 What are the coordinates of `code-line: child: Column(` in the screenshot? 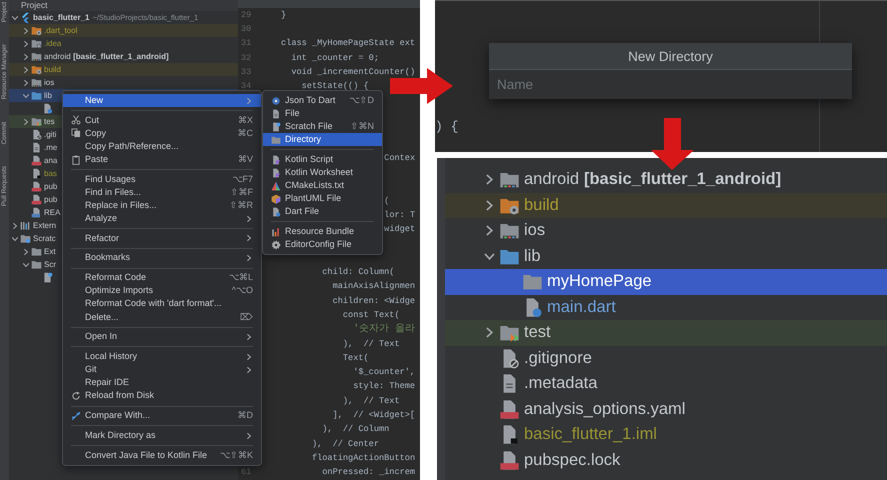 It's located at (358, 272).